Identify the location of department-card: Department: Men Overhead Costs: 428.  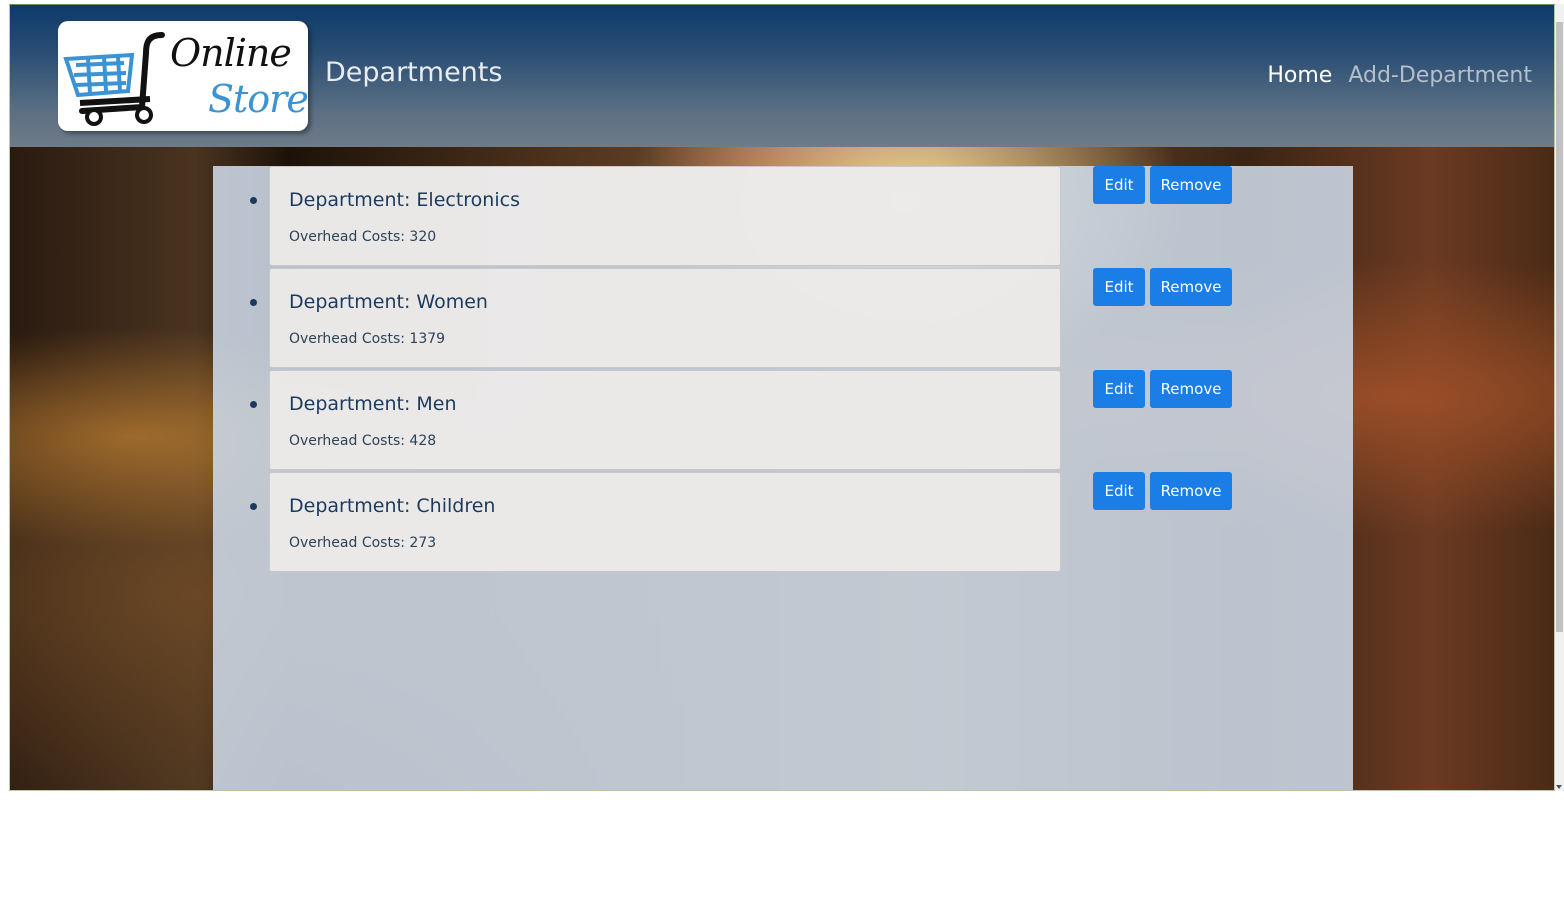
(665, 420).